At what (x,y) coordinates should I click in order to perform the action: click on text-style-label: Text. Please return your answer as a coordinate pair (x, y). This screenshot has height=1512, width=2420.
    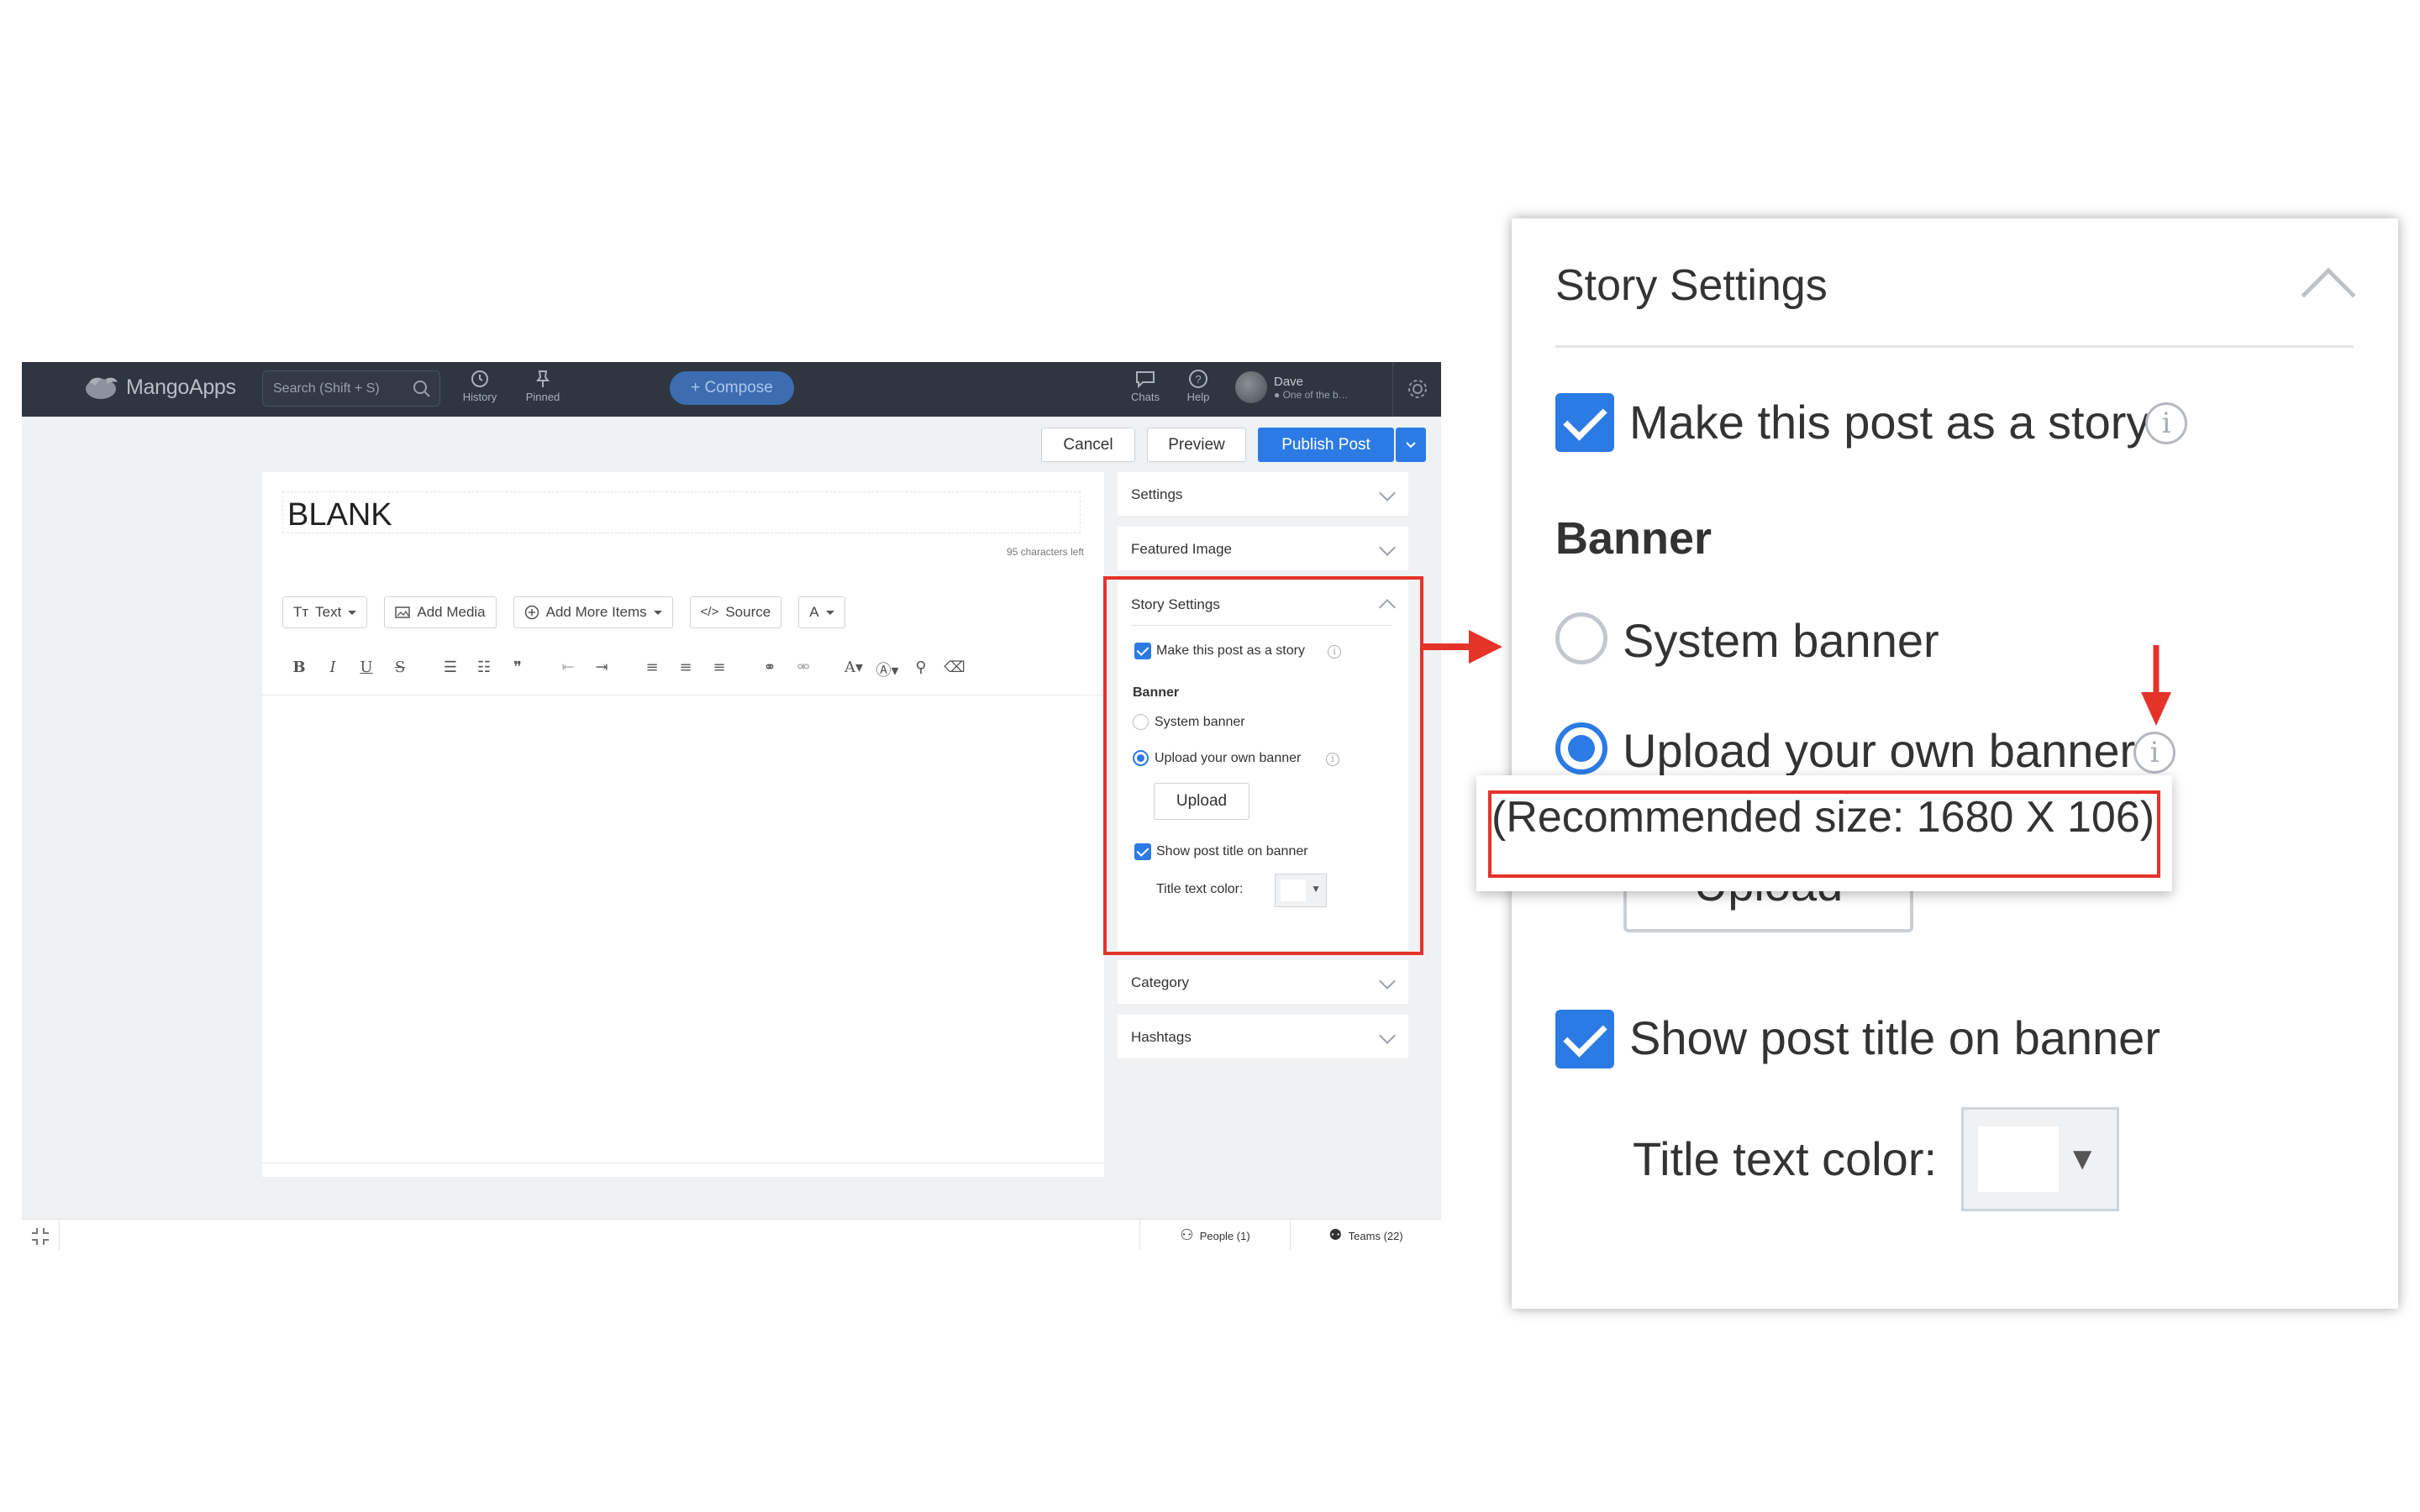
    Looking at the image, I should click on (329, 612).